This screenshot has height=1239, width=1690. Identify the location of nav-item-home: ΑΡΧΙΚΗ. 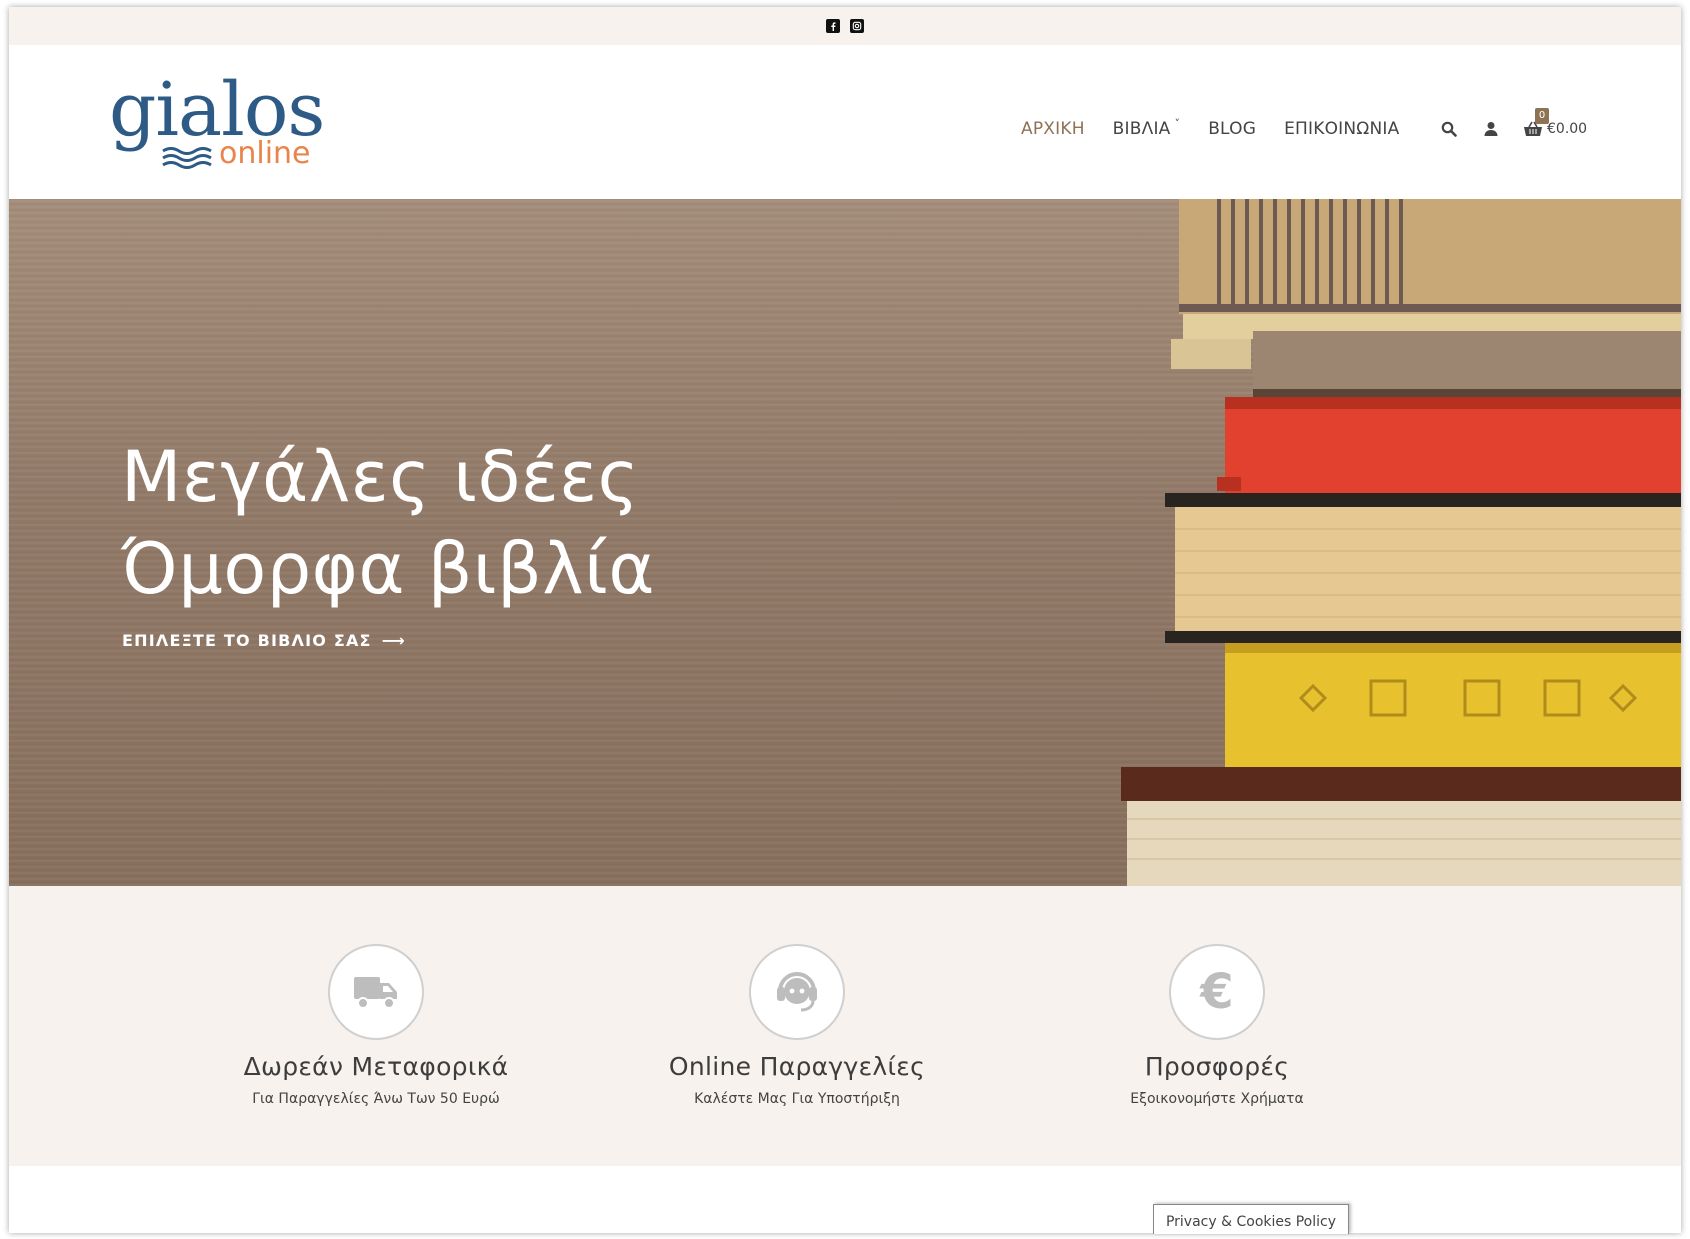
(1053, 122).